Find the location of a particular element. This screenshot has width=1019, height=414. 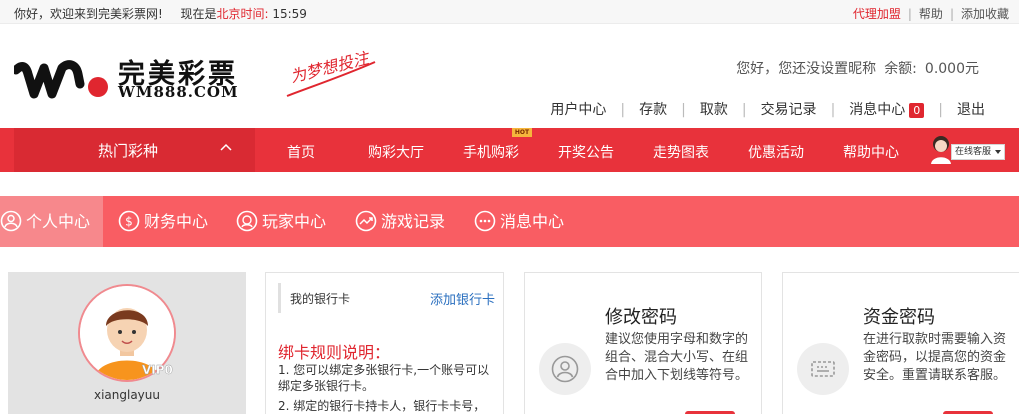

tab-player-center-label: 玩家中心 is located at coordinates (294, 221).